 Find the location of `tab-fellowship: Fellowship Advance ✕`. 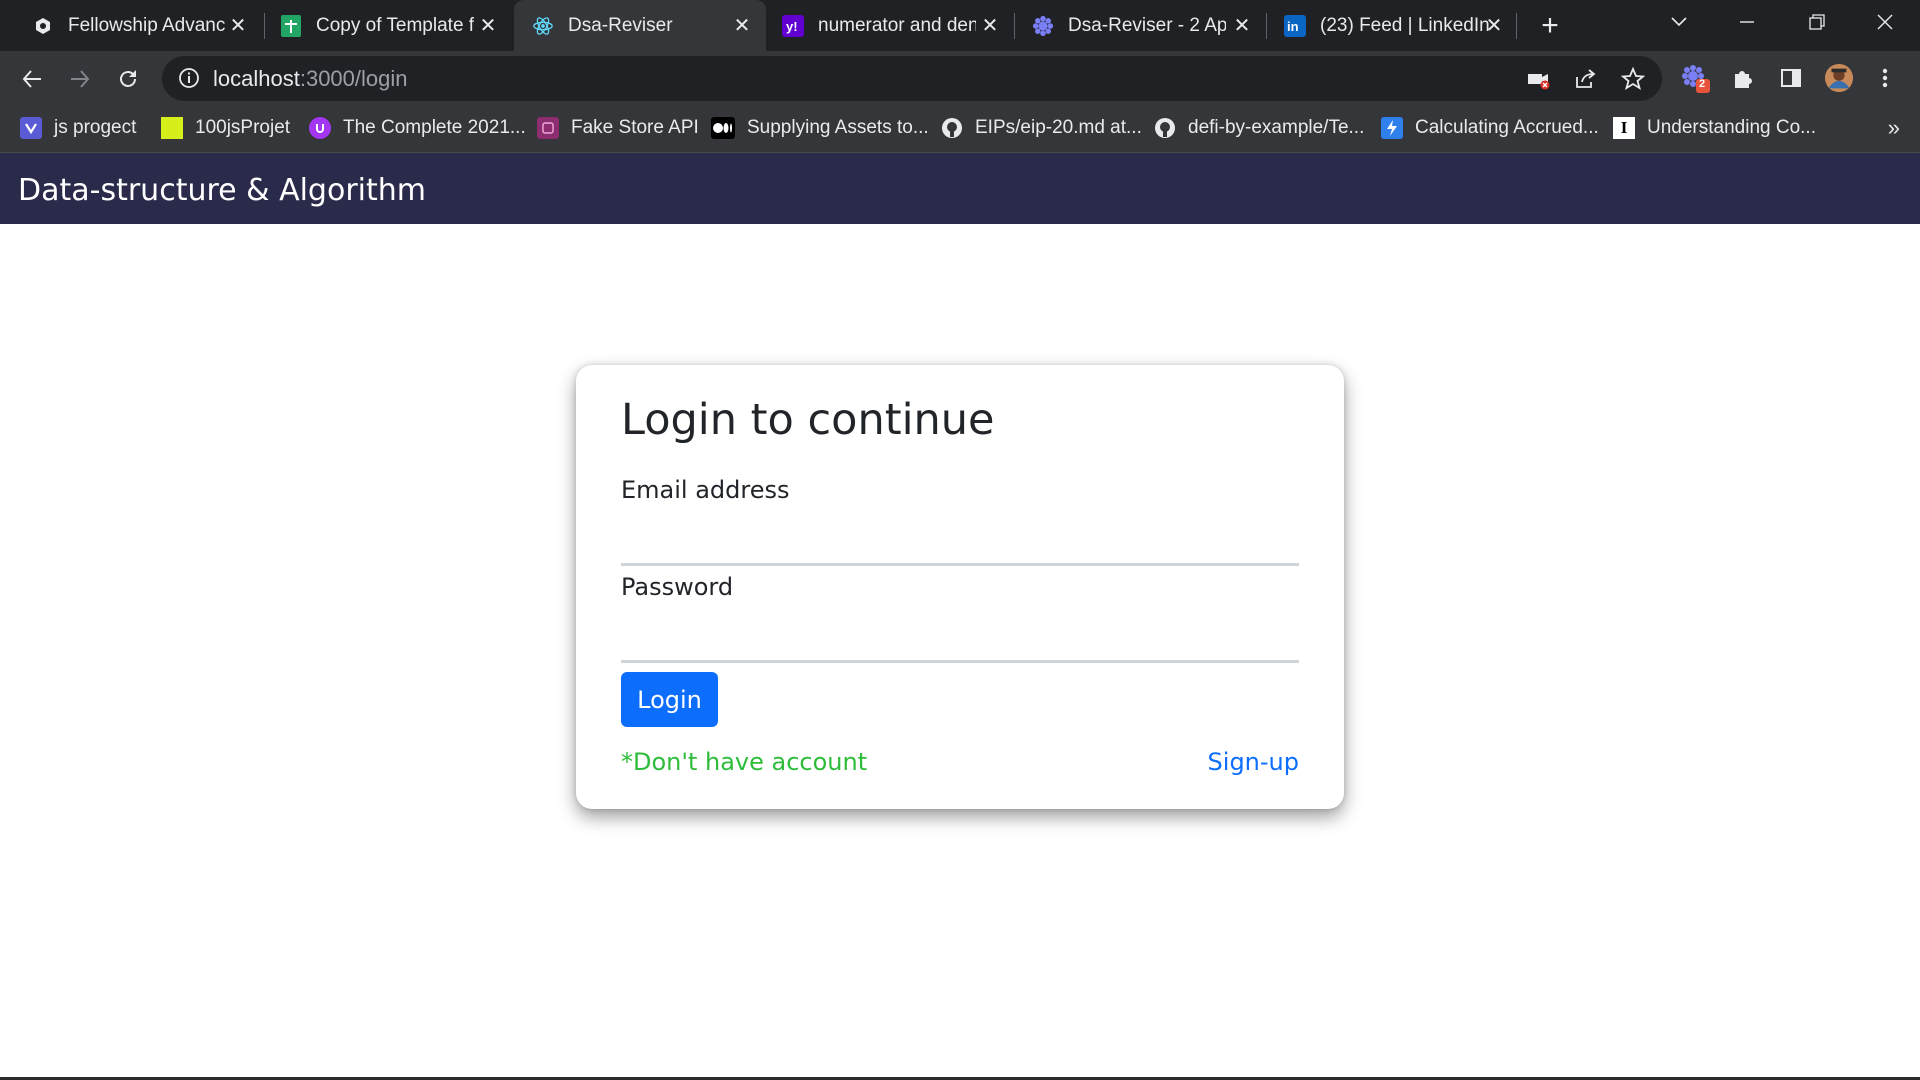

tab-fellowship: Fellowship Advance ✕ is located at coordinates (131, 25).